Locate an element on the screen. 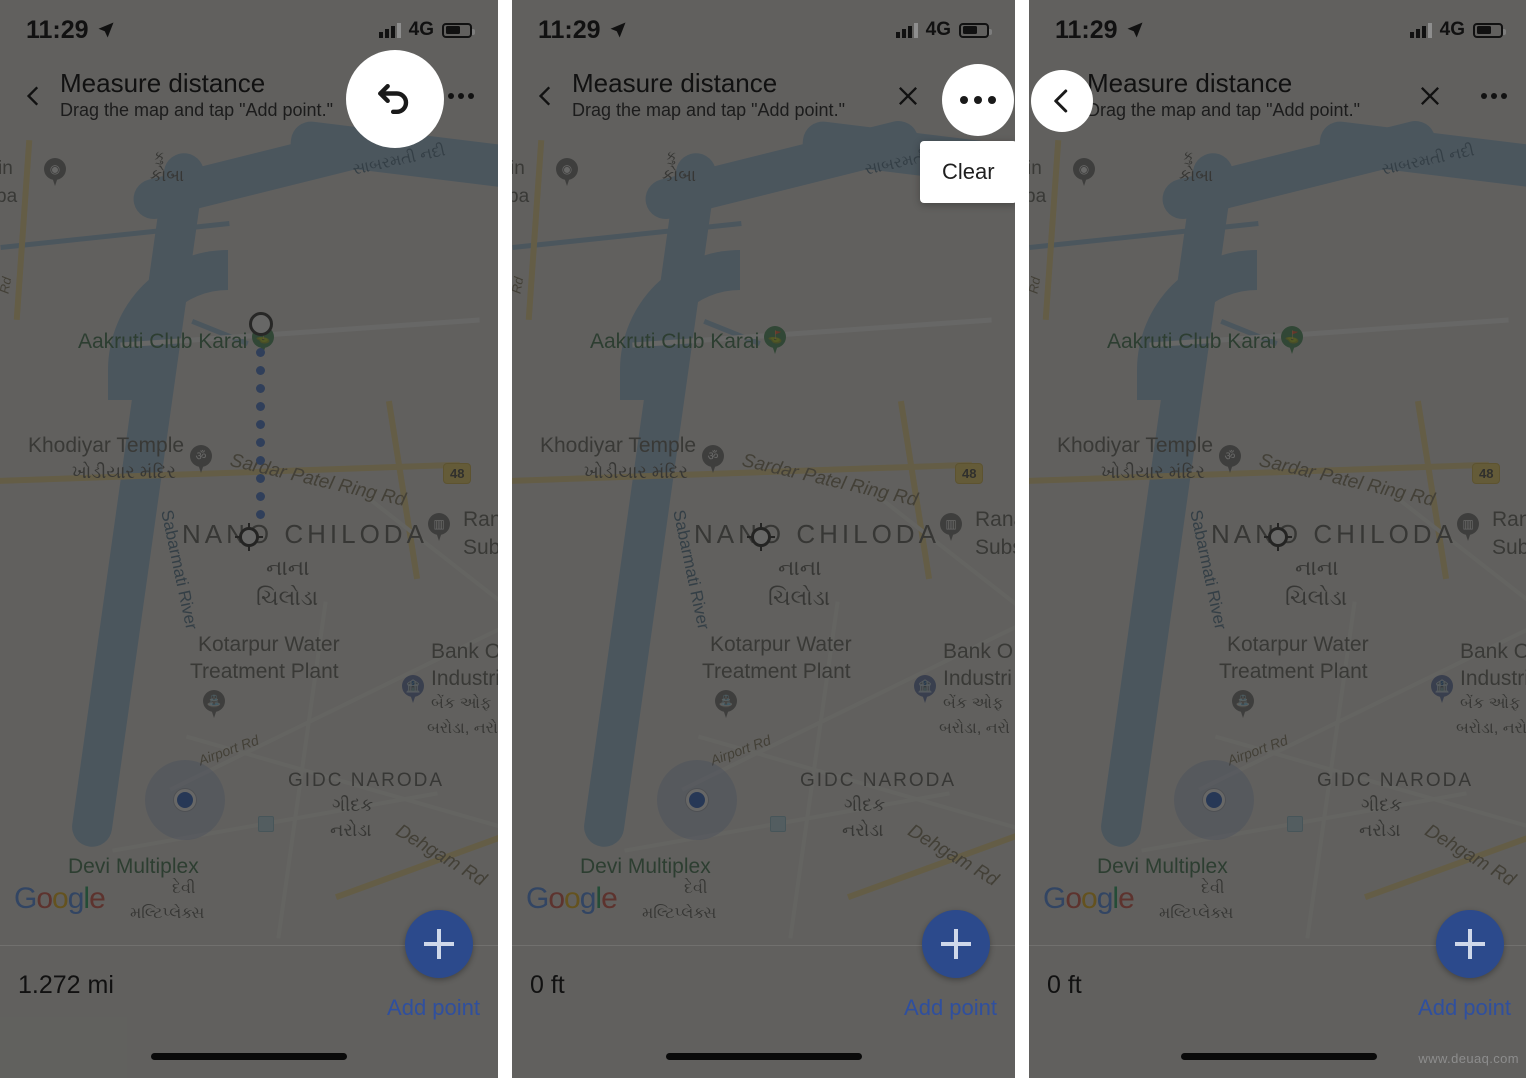 The image size is (1526, 1078). map-label-bank-gu2: બરોડા, નરો is located at coordinates (974, 728).